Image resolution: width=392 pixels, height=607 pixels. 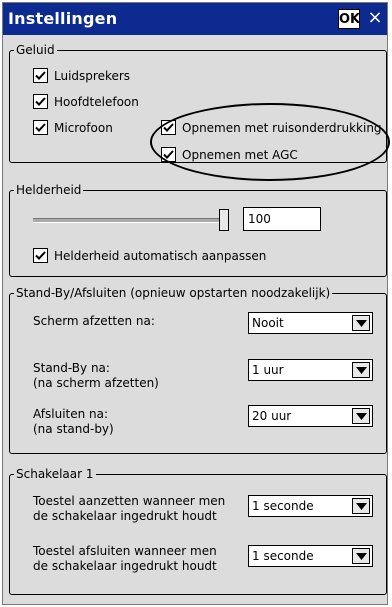 I want to click on highlight-ellipse, so click(x=270, y=142).